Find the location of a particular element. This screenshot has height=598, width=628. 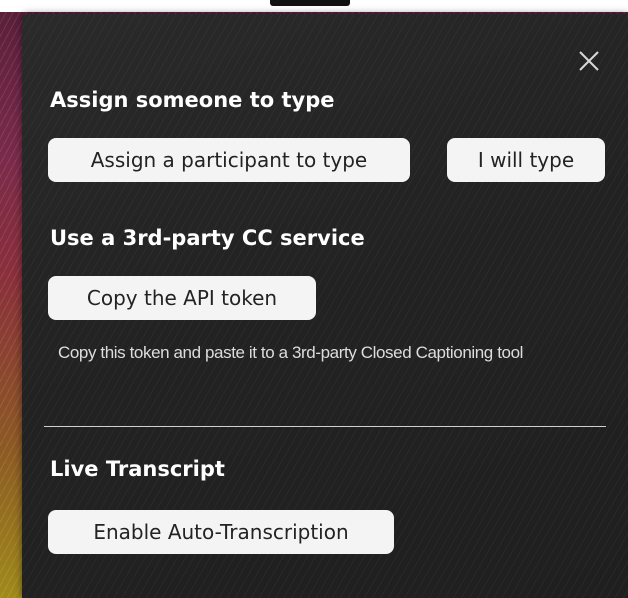

enable-auto-transcription-button: Enable Auto-Transcription is located at coordinates (221, 532).